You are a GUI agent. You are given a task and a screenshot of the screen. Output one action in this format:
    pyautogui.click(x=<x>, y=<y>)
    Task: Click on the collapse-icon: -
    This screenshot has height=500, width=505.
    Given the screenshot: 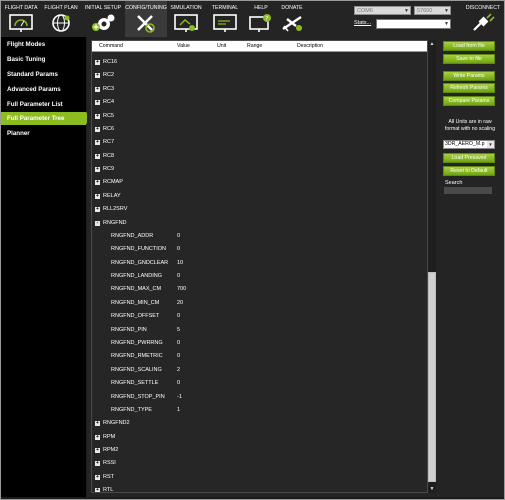 What is the action you would take?
    pyautogui.click(x=97, y=223)
    